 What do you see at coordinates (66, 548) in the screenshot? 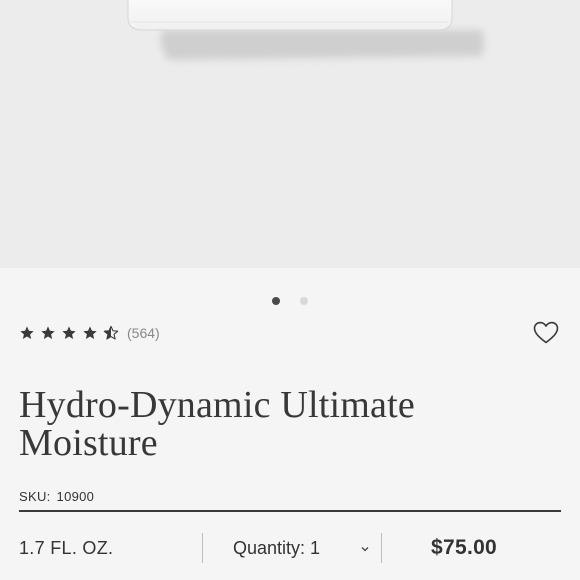
I see `product-size: 1.7 FL. OZ.` at bounding box center [66, 548].